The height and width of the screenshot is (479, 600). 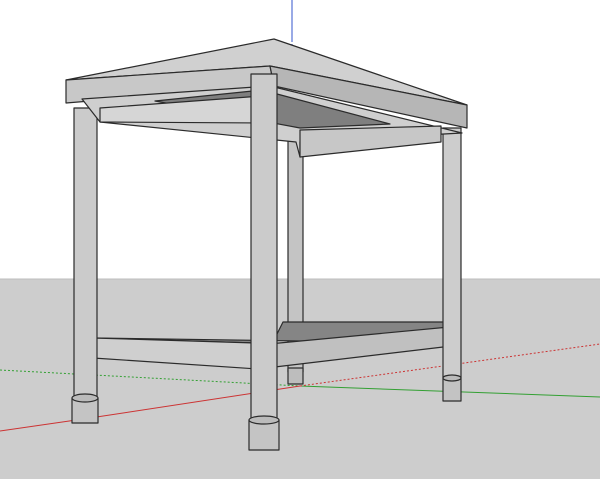 What do you see at coordinates (452, 264) in the screenshot?
I see `right-leg` at bounding box center [452, 264].